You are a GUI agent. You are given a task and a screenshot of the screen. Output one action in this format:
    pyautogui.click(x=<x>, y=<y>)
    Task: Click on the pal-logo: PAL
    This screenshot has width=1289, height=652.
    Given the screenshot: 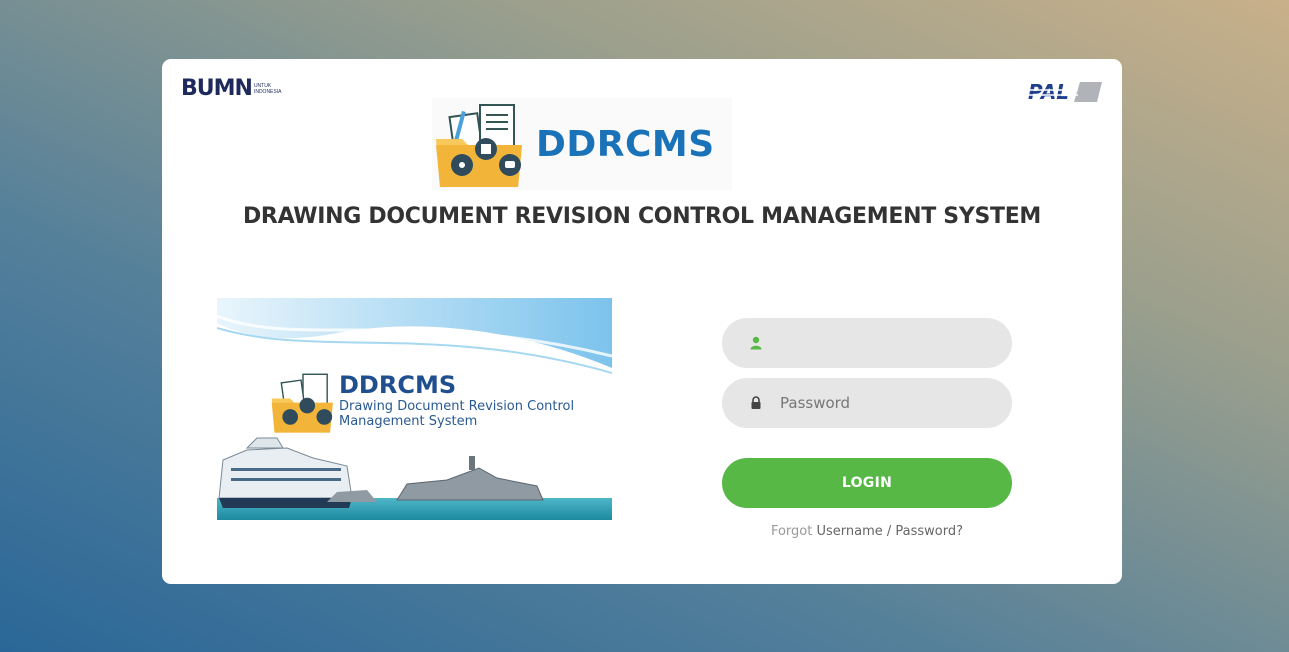 What is the action you would take?
    pyautogui.click(x=1063, y=92)
    